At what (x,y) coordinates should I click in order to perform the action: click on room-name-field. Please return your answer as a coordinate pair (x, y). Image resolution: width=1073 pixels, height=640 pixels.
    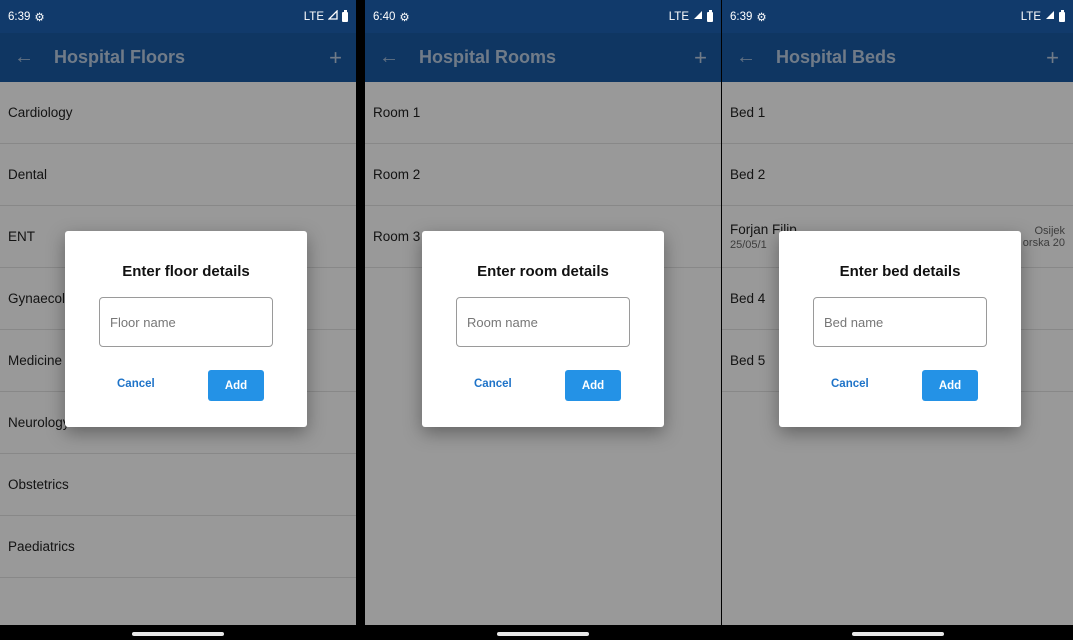
    Looking at the image, I should click on (543, 322).